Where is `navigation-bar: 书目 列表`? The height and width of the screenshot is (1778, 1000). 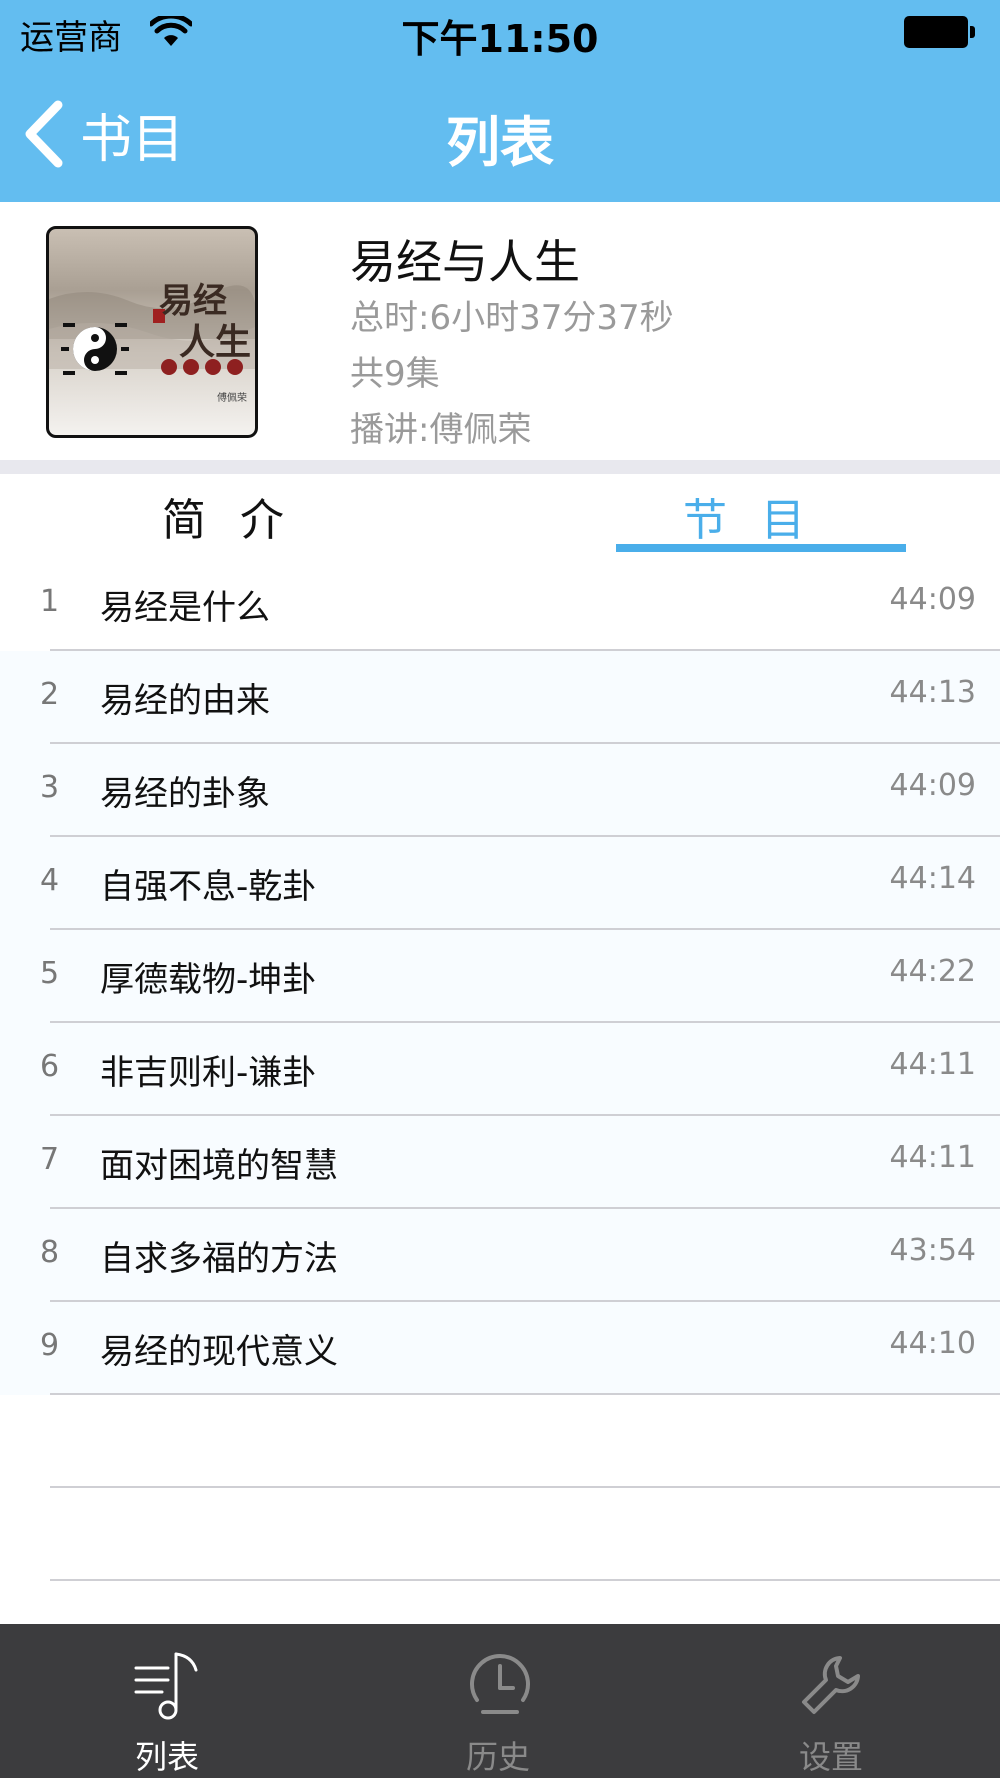 navigation-bar: 书目 列表 is located at coordinates (500, 134).